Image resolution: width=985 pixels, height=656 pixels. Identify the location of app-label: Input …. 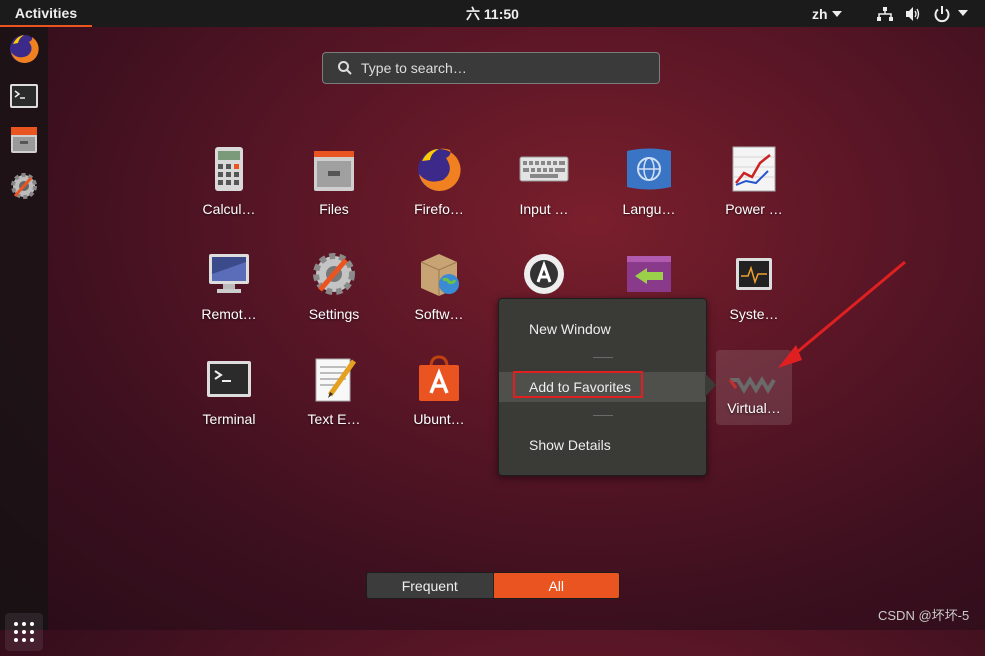
(544, 209).